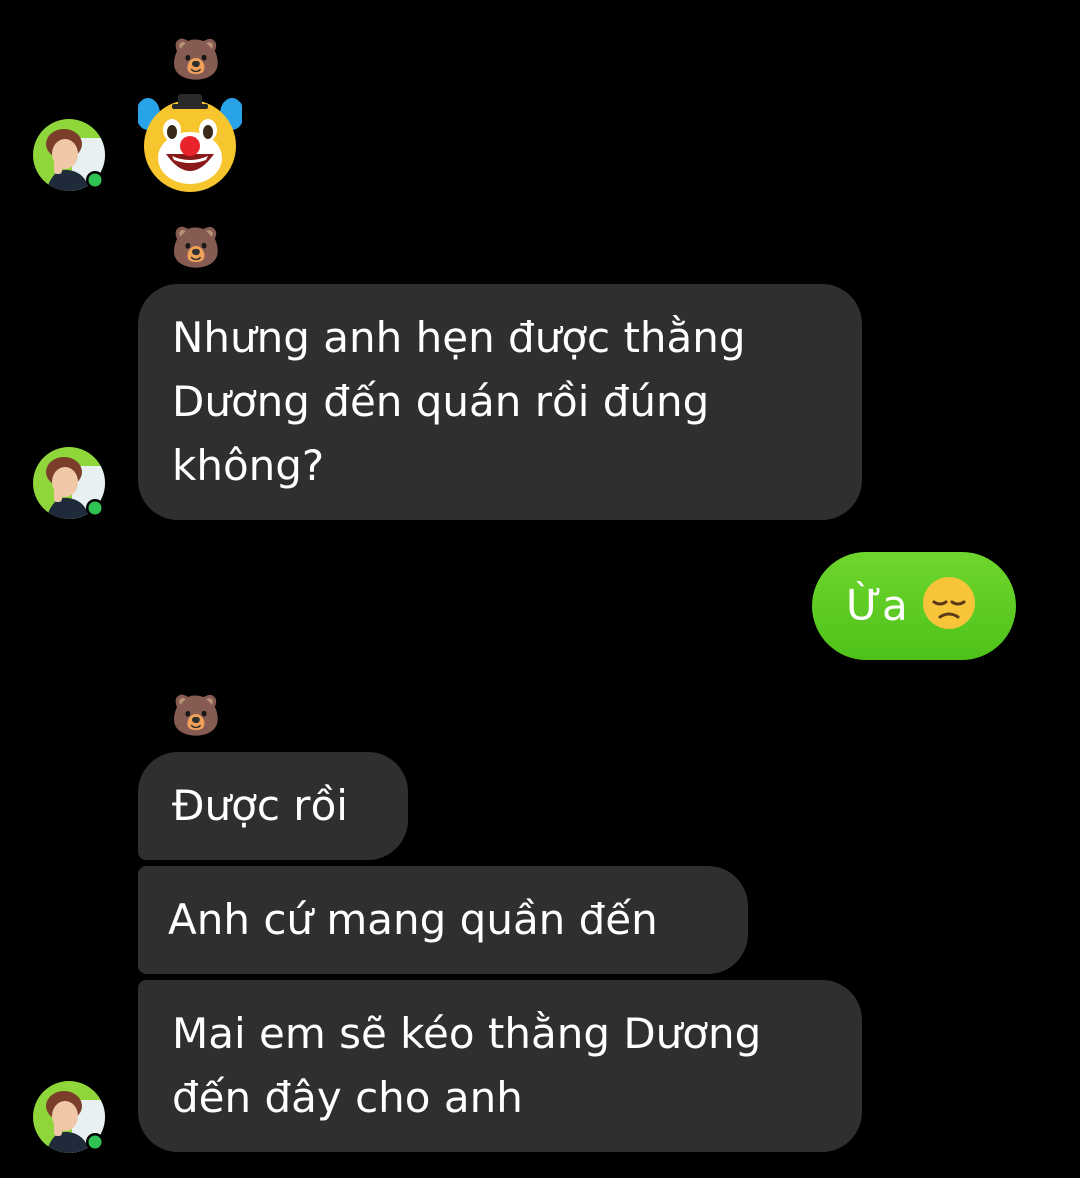 This screenshot has width=1080, height=1178. I want to click on message-text: Được rồi, so click(260, 805).